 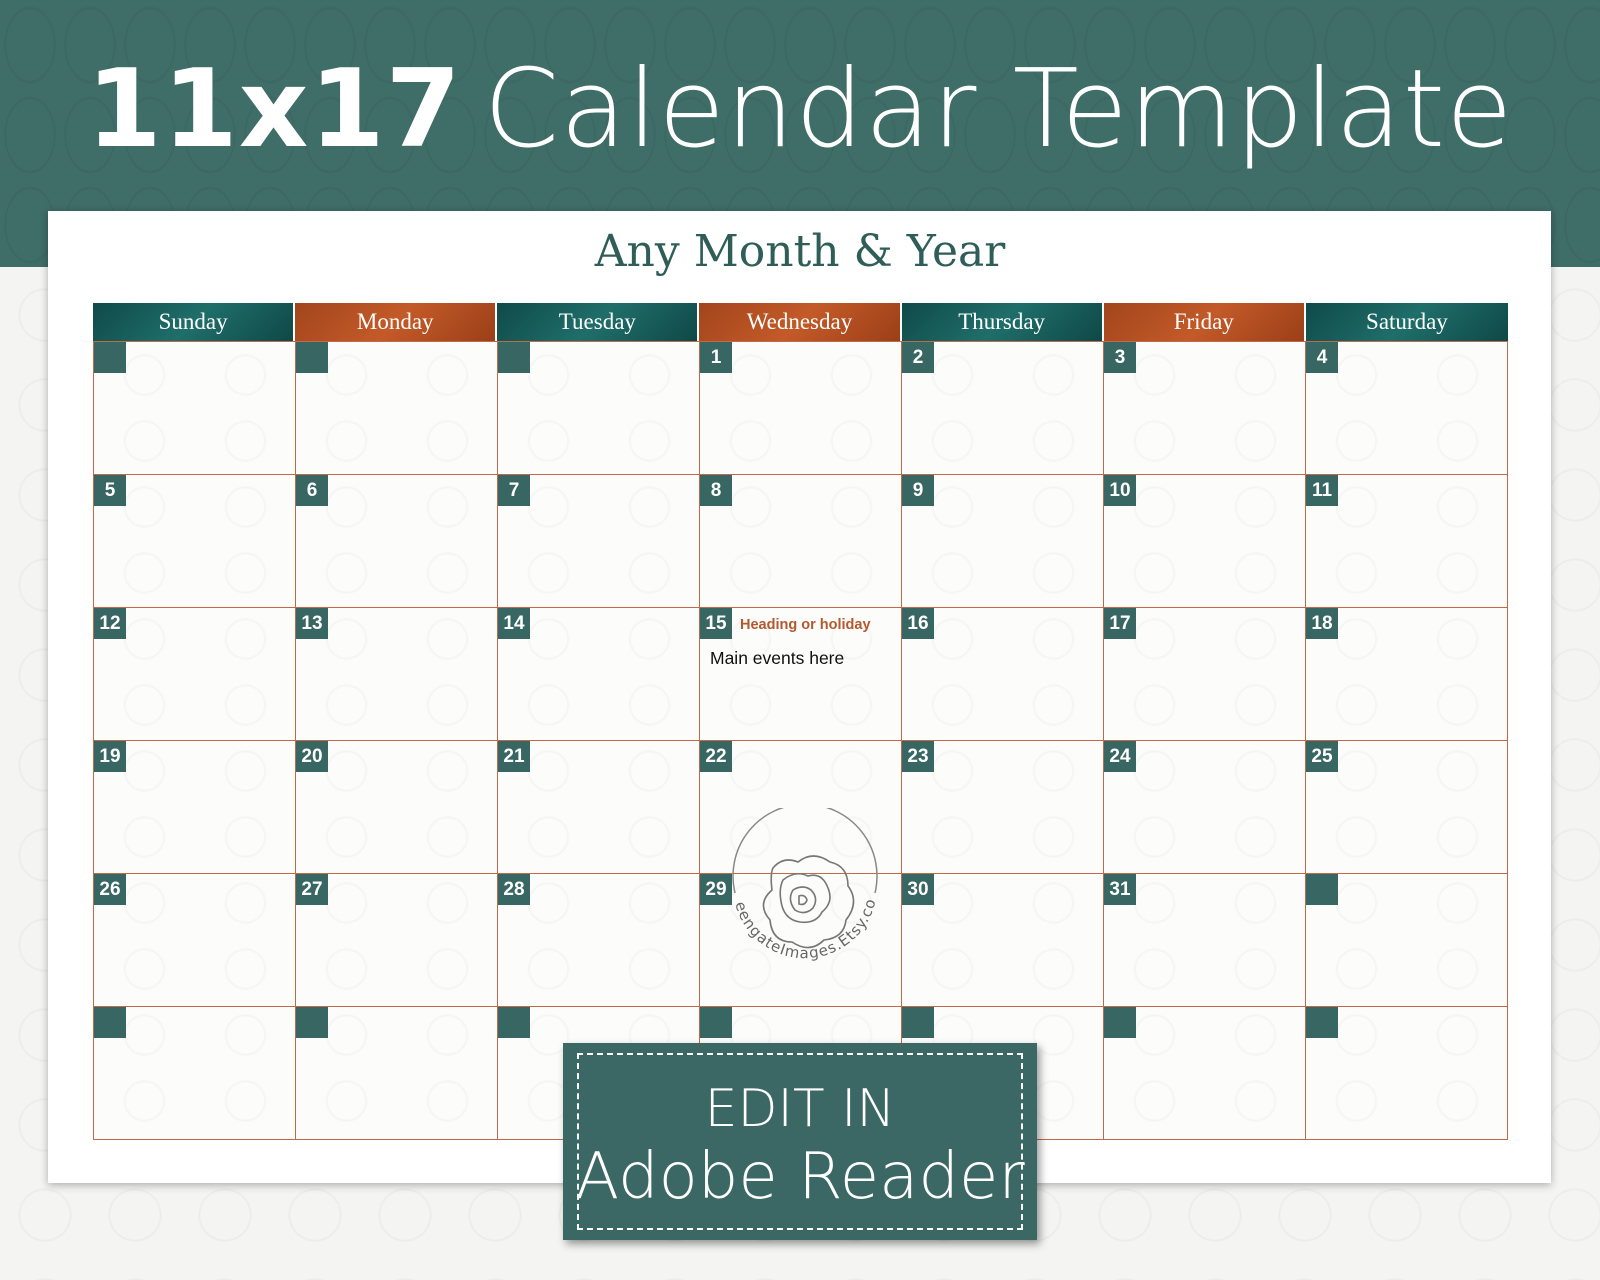 I want to click on date-number: 15, so click(x=716, y=623).